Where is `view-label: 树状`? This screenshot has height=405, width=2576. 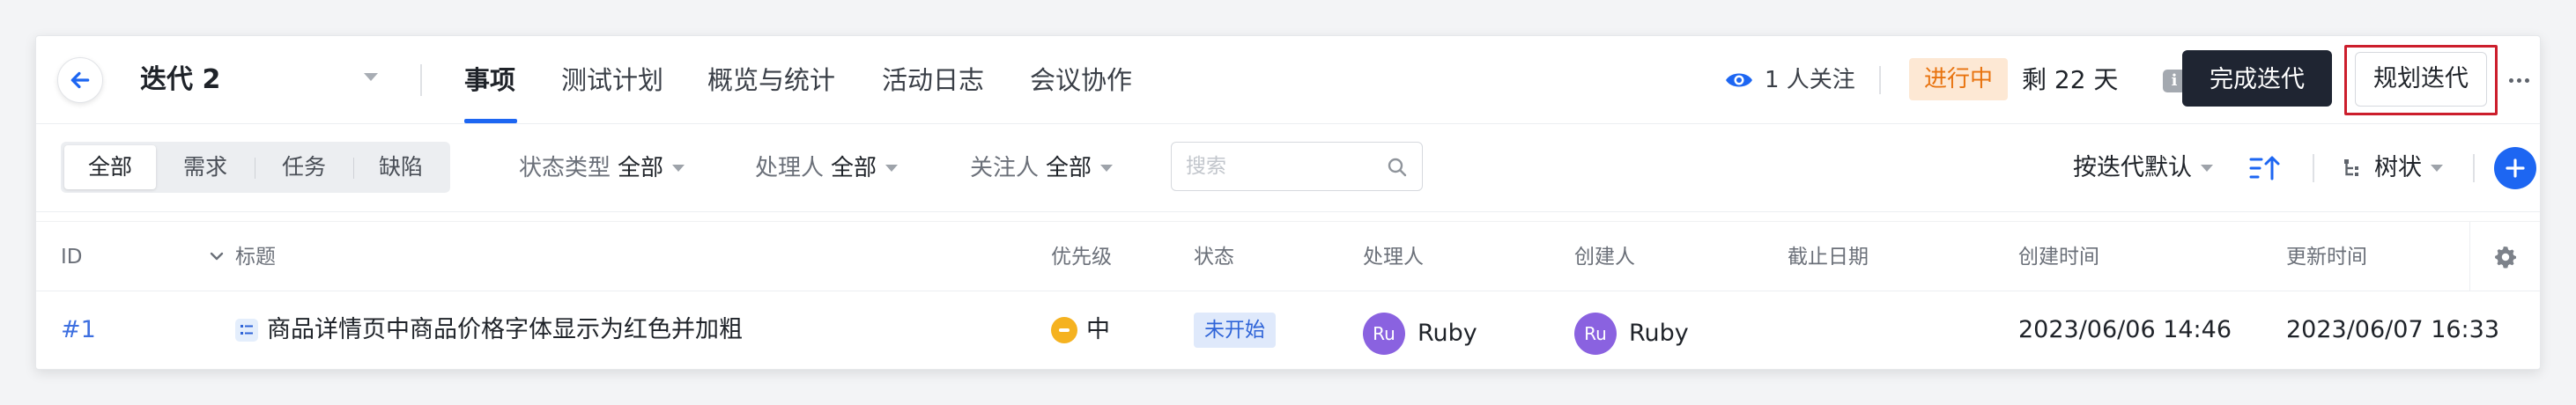
view-label: 树状 is located at coordinates (2398, 167).